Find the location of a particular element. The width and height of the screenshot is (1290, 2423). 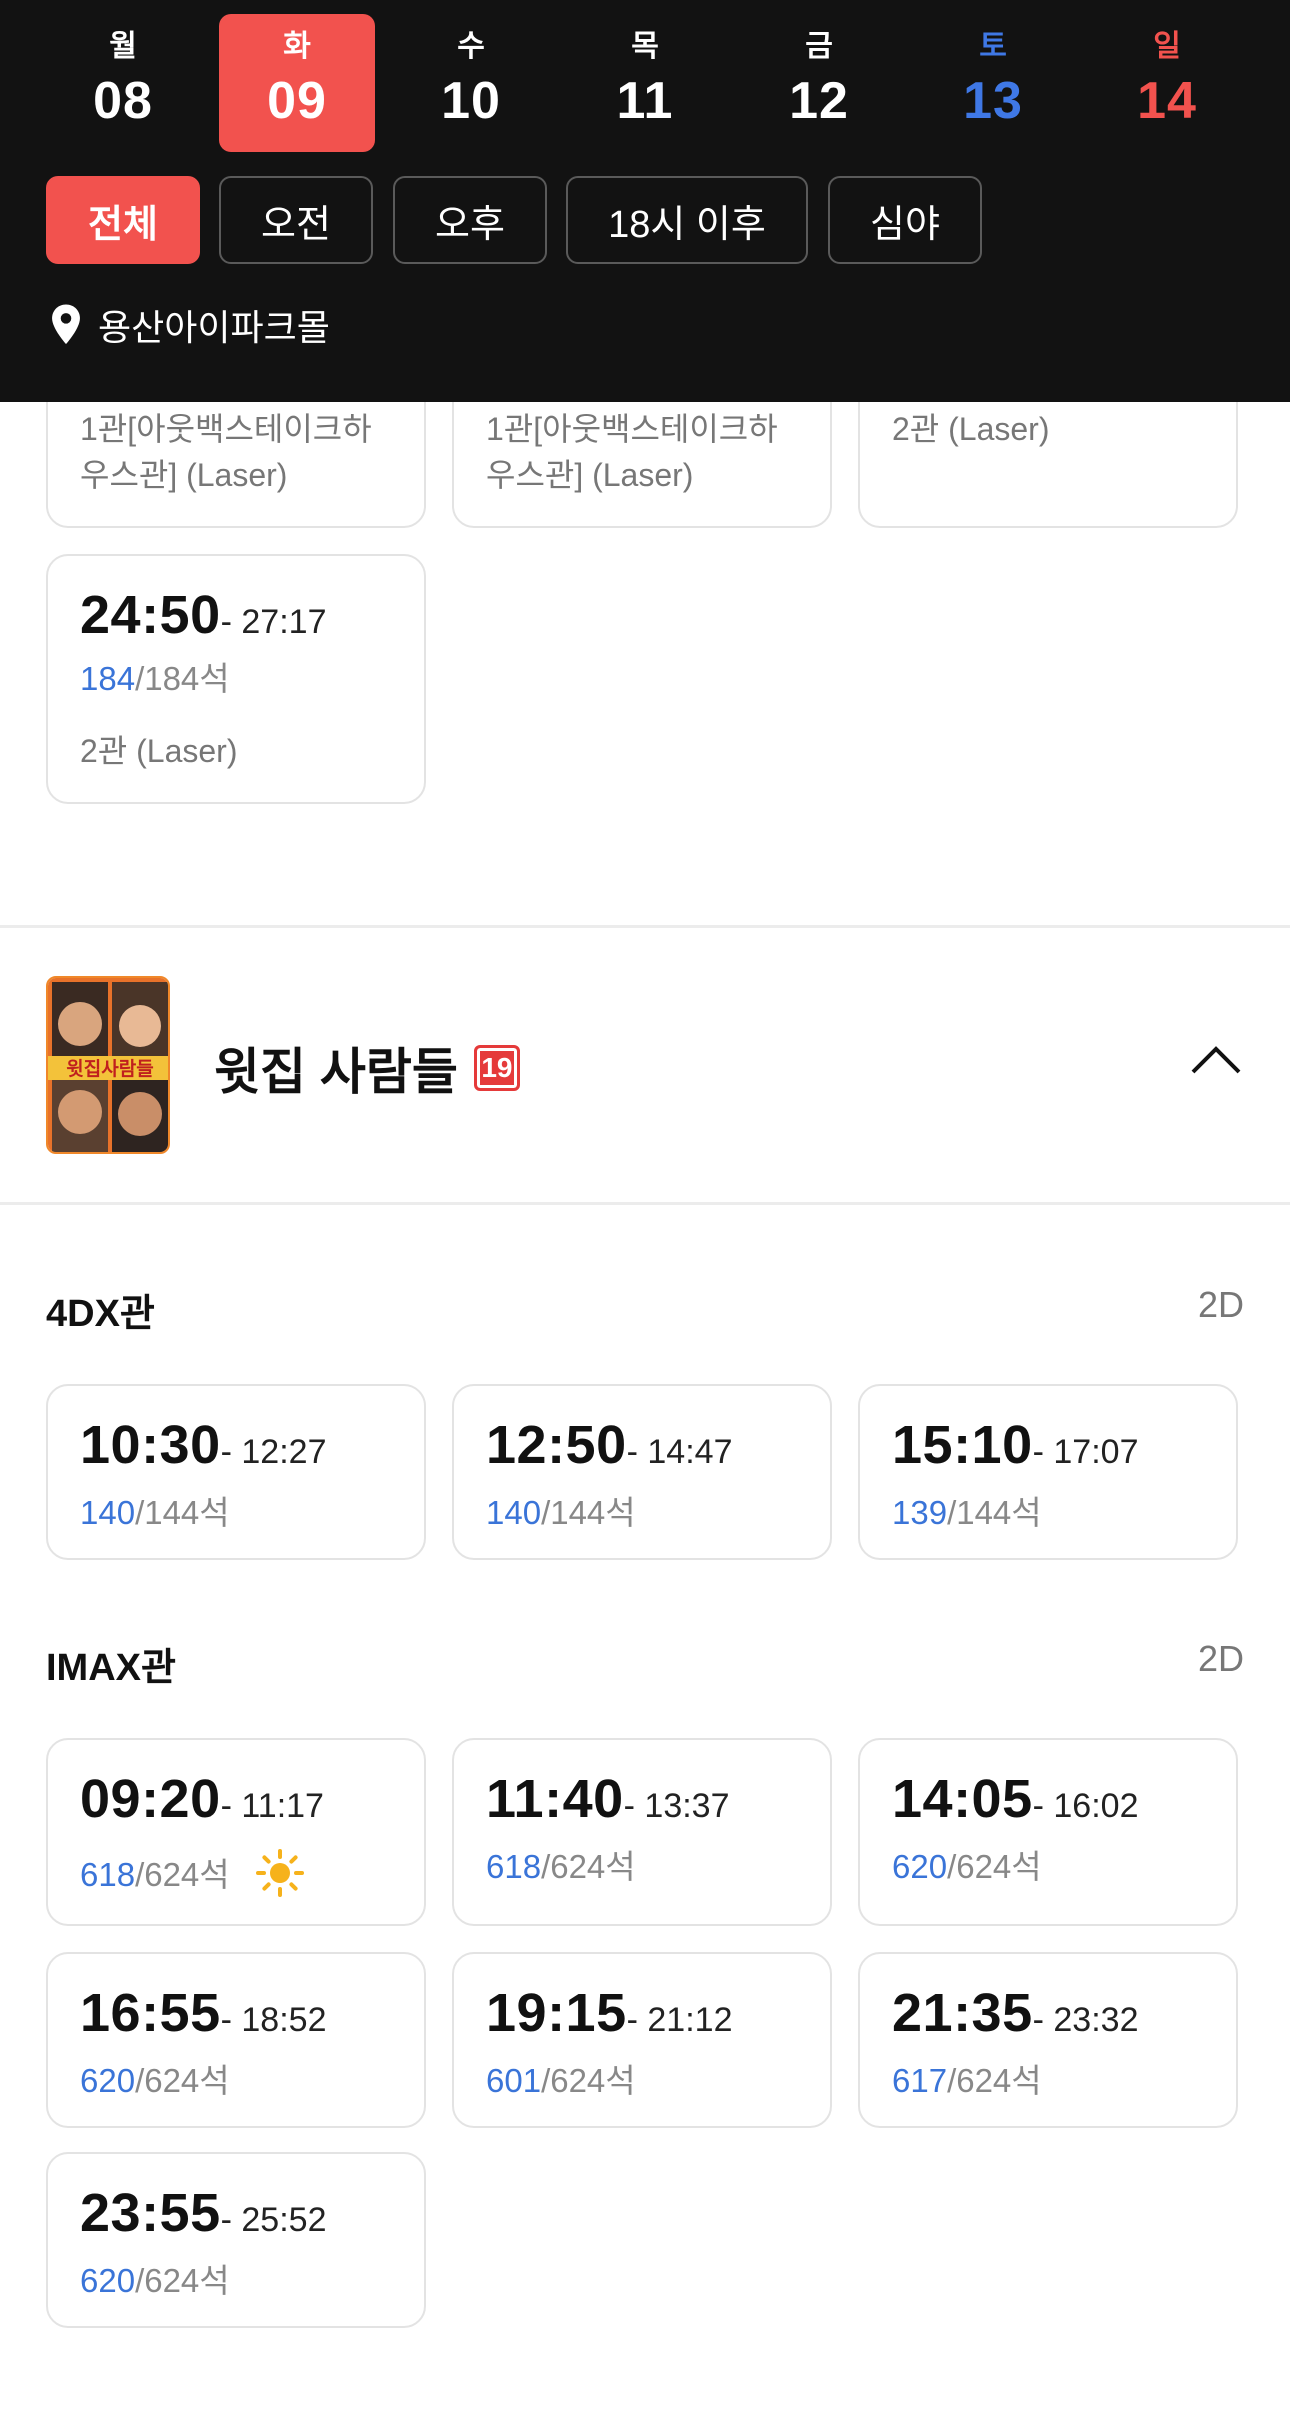

showtime-time: 16:55- 18:52 is located at coordinates (203, 2013).